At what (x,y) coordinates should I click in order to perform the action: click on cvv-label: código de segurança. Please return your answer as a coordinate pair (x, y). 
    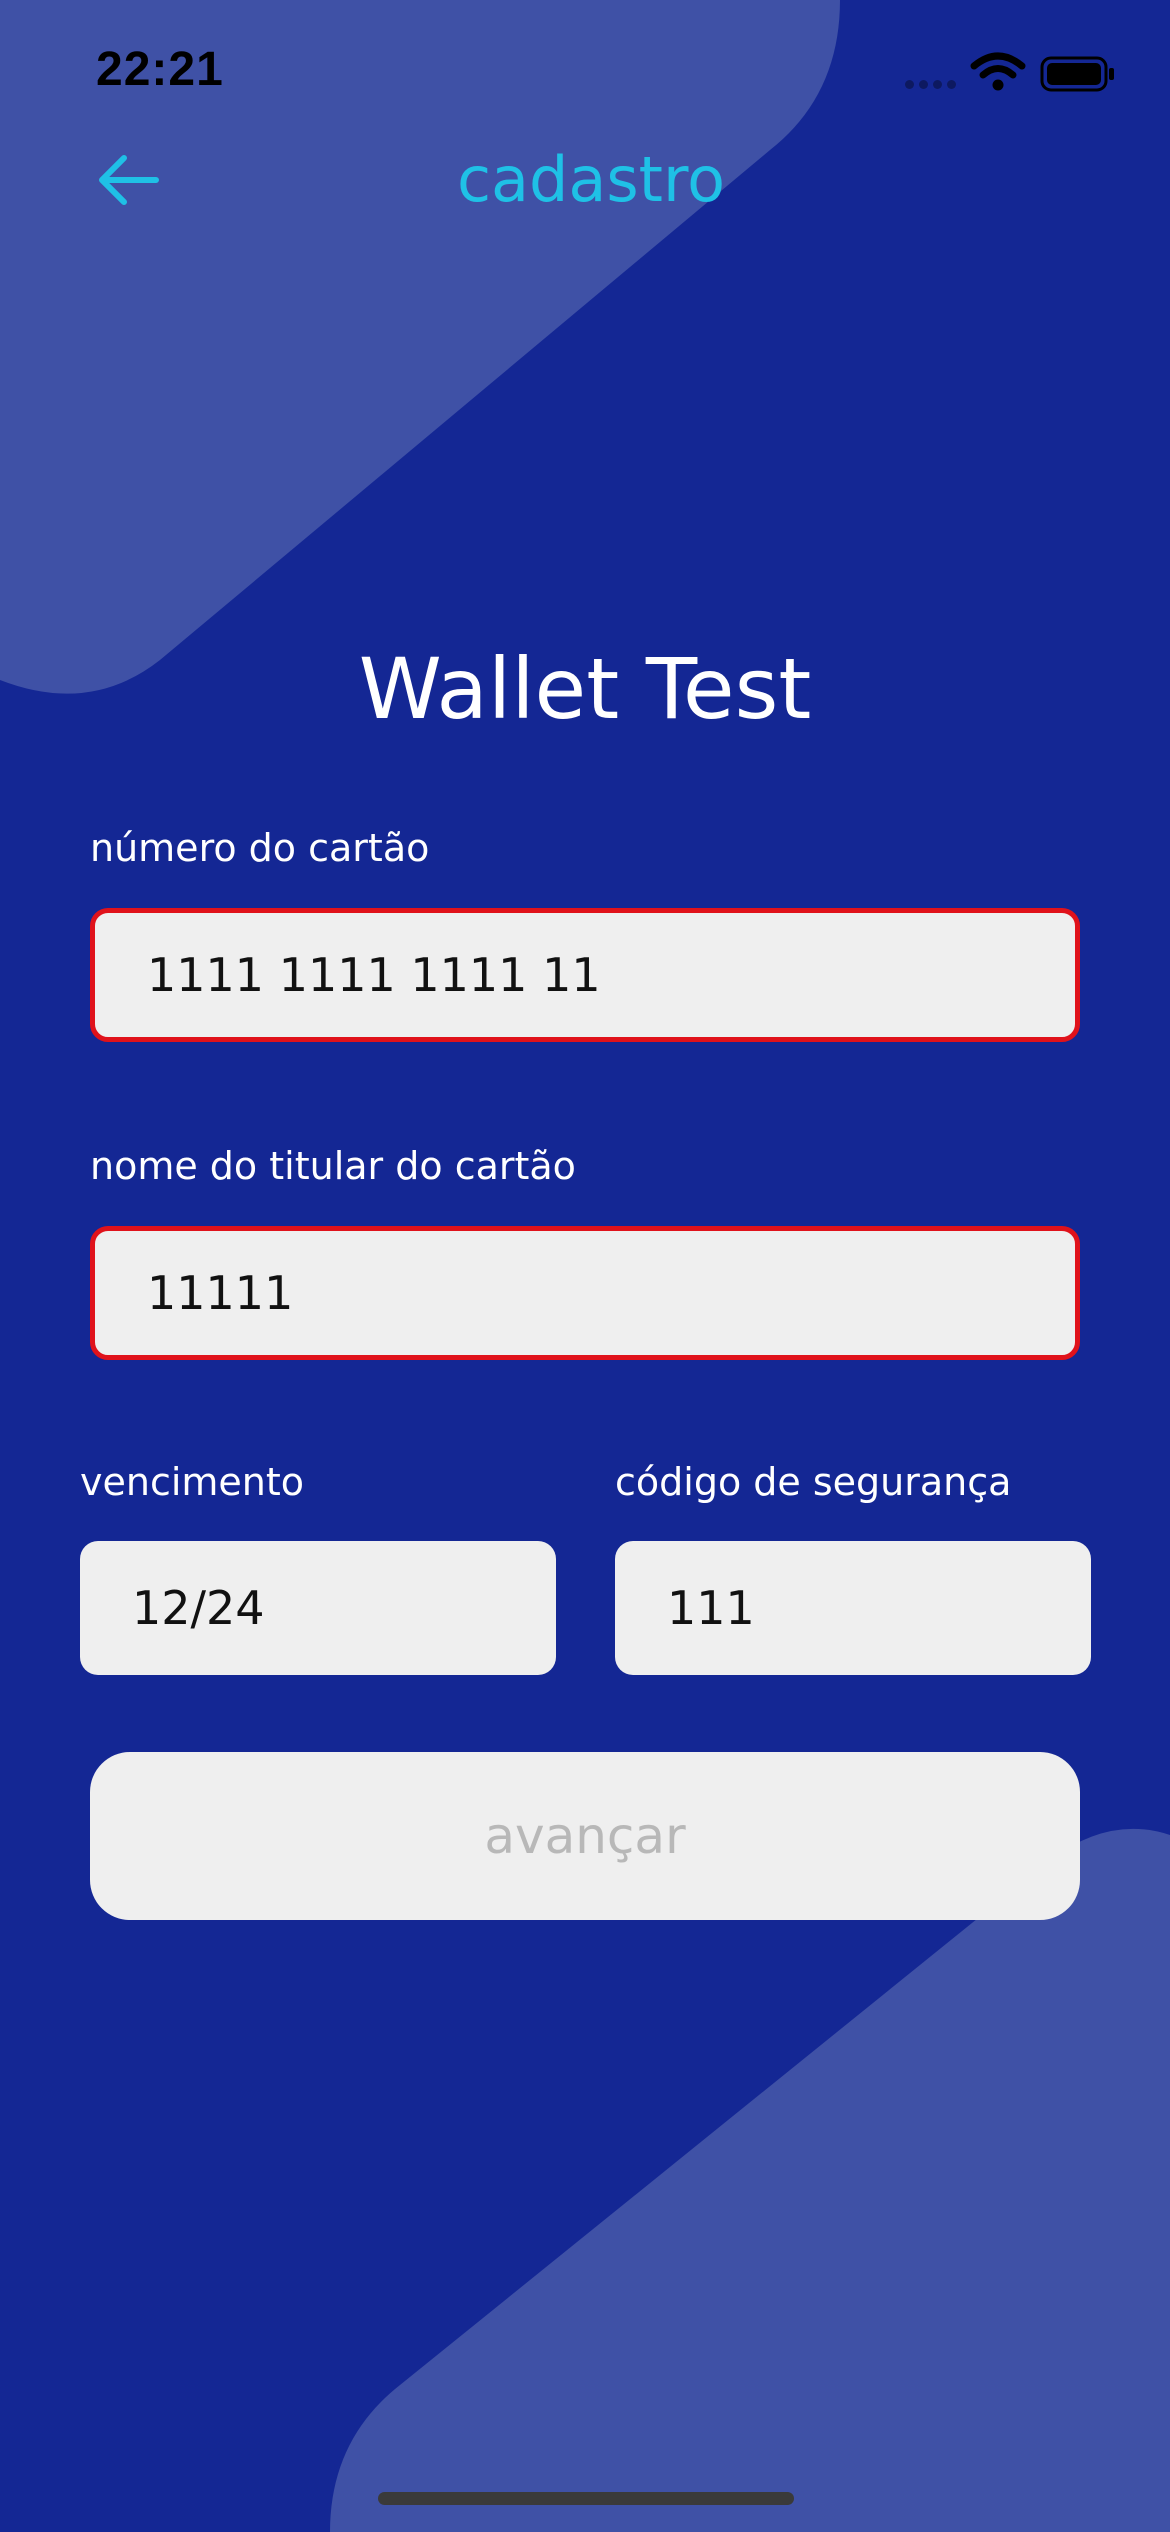
    Looking at the image, I should click on (813, 1482).